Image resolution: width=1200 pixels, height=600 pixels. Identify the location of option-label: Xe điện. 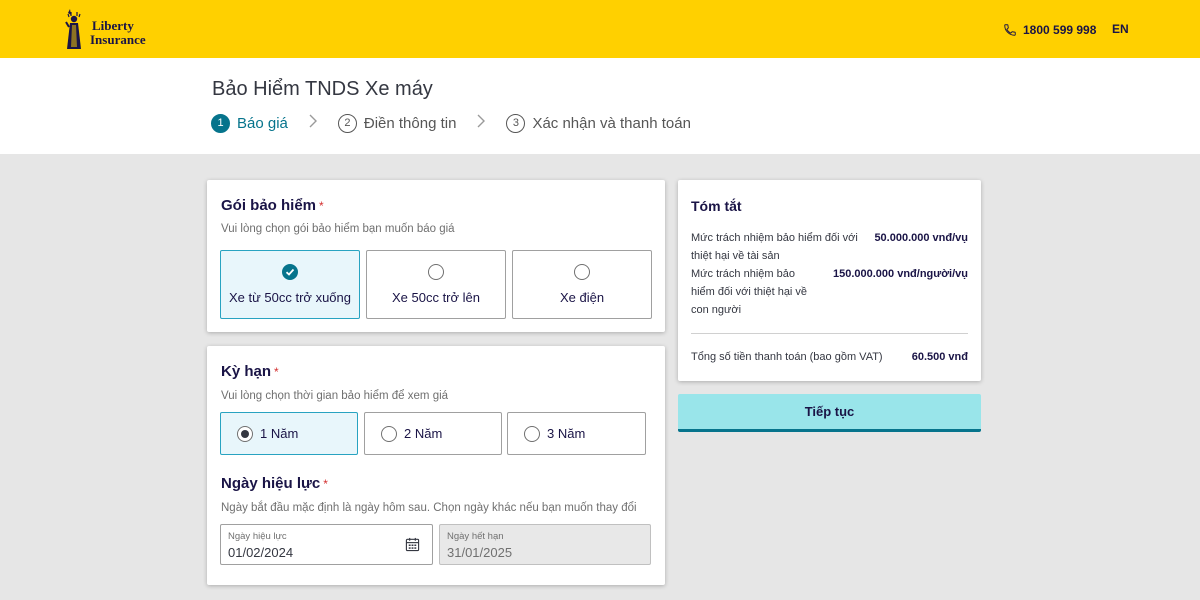
(582, 297).